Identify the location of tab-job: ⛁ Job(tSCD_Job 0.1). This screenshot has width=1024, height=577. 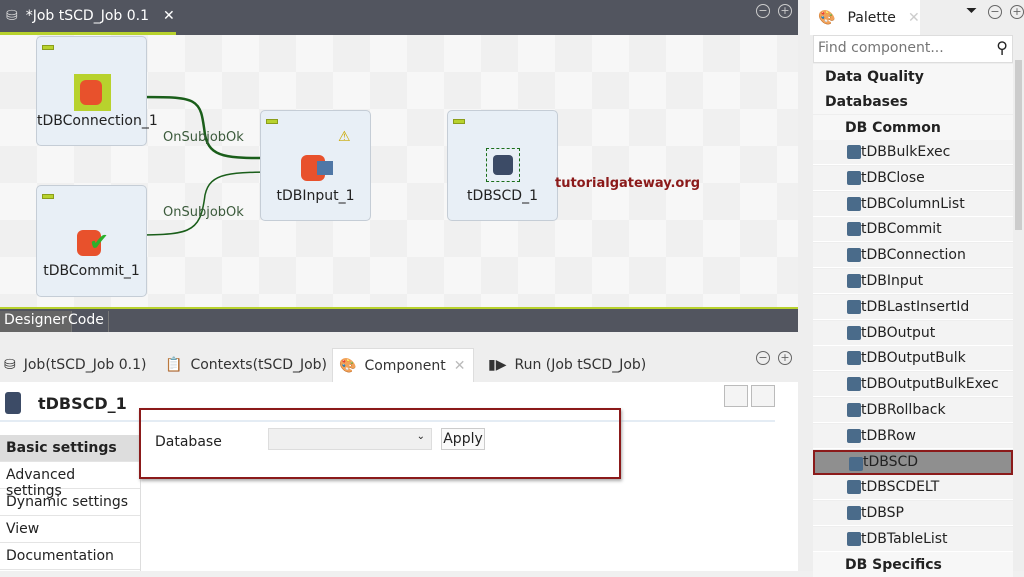
(75, 365).